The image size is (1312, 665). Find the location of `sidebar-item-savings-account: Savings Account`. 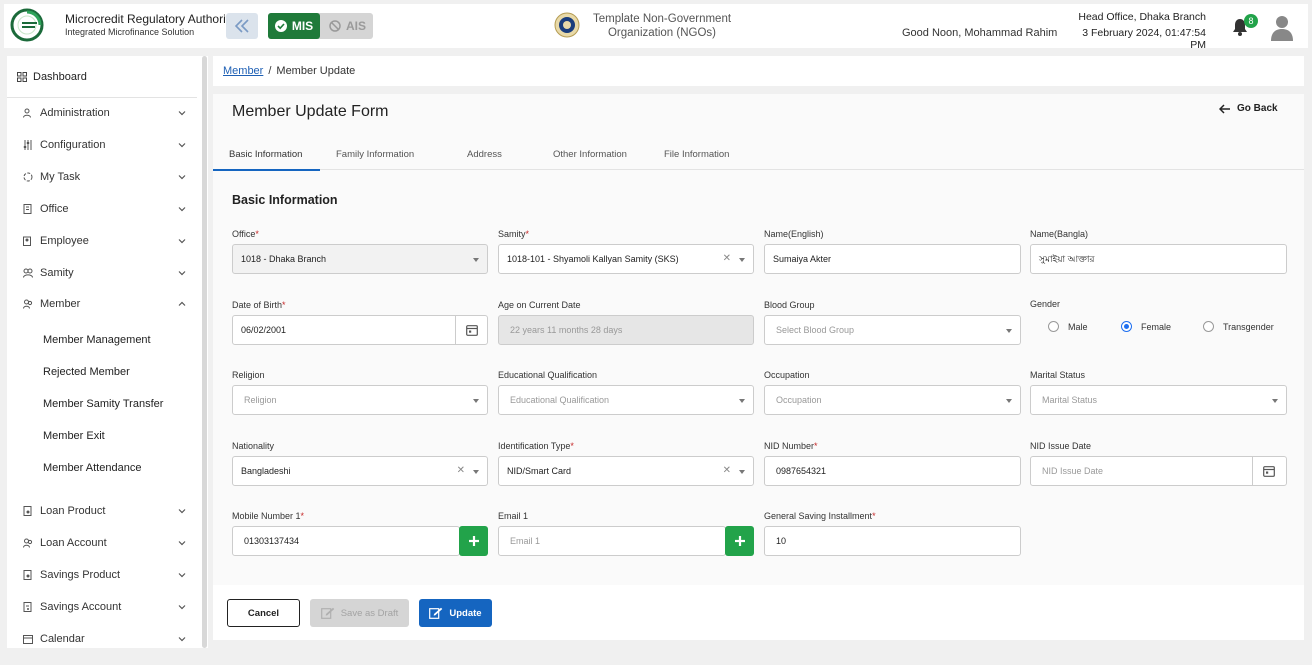

sidebar-item-savings-account: Savings Account is located at coordinates (102, 607).